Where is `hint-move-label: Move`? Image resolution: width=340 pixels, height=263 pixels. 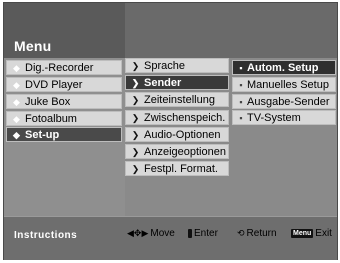
hint-move-label: Move is located at coordinates (162, 233).